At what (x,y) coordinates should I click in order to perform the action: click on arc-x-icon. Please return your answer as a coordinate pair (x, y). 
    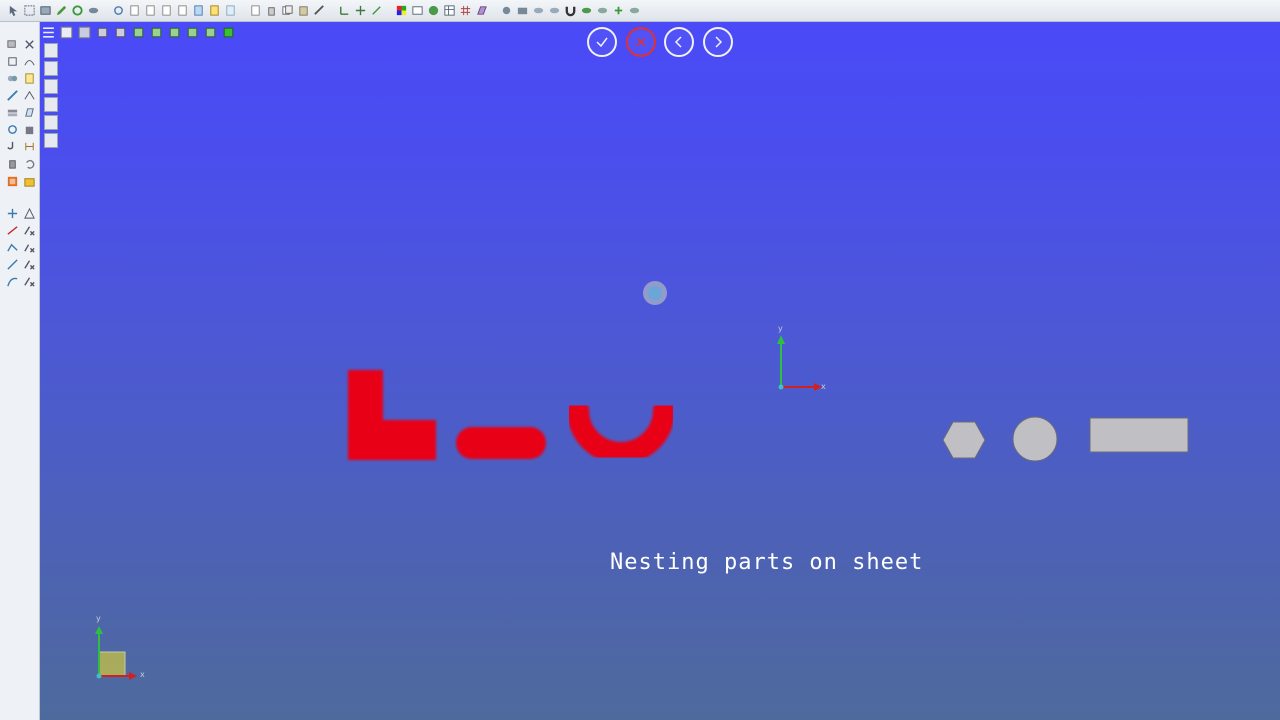
    Looking at the image, I should click on (29, 264).